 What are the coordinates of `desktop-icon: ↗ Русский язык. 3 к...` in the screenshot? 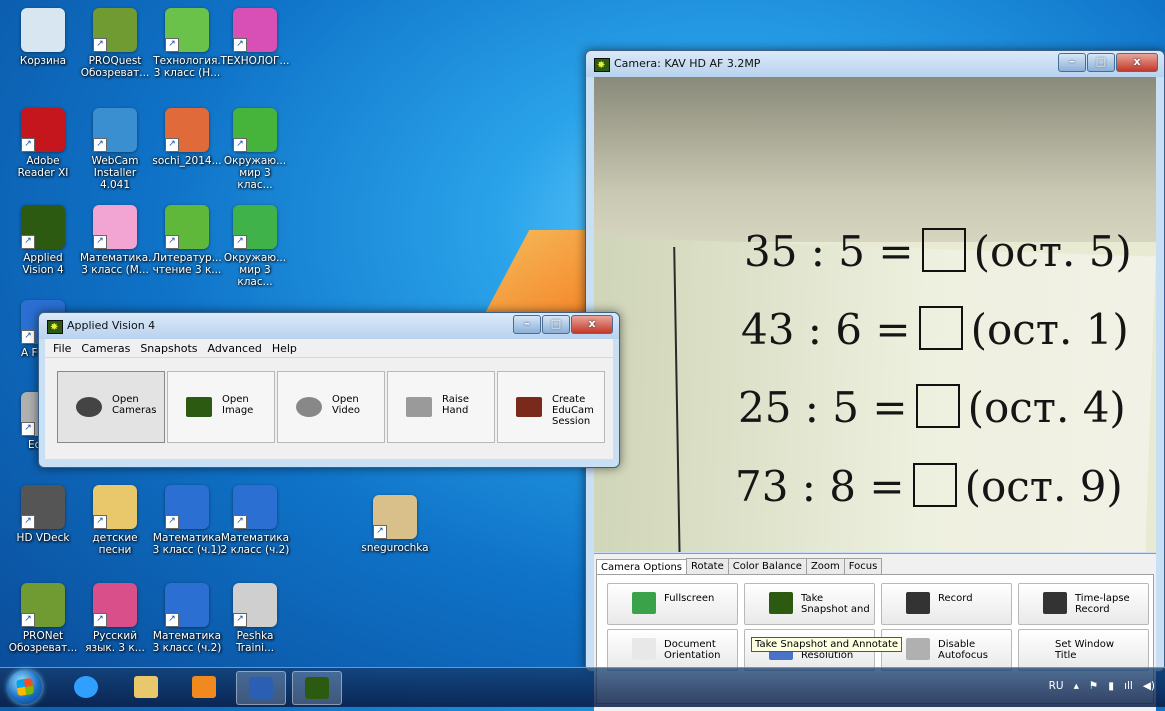 It's located at (115, 618).